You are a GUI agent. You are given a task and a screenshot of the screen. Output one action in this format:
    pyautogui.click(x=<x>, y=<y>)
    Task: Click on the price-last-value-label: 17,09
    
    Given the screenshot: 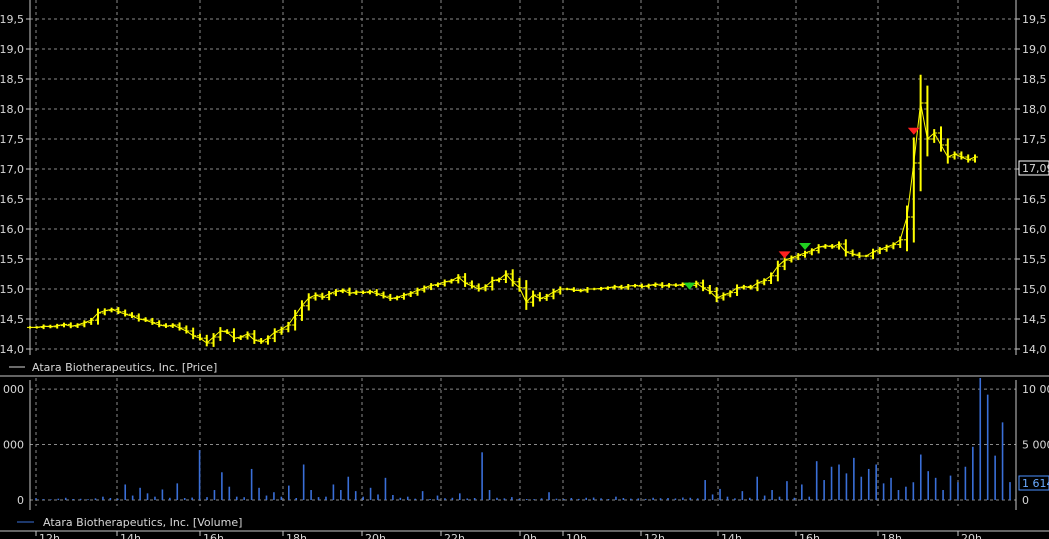 What is the action you would take?
    pyautogui.click(x=1035, y=168)
    